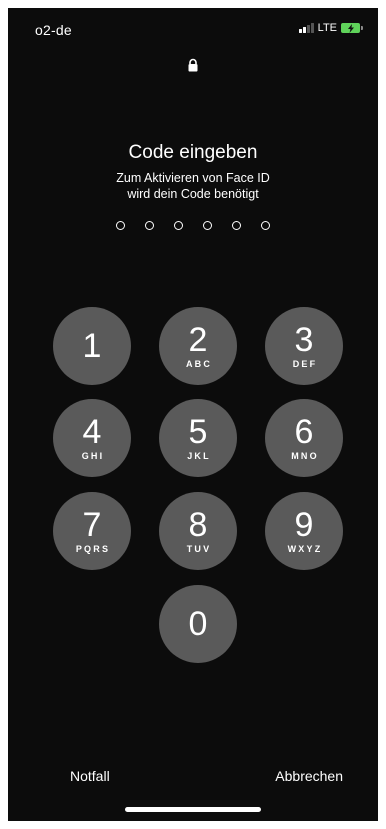 The width and height of the screenshot is (386, 829). I want to click on key-7: 7 PQRS, so click(92, 531).